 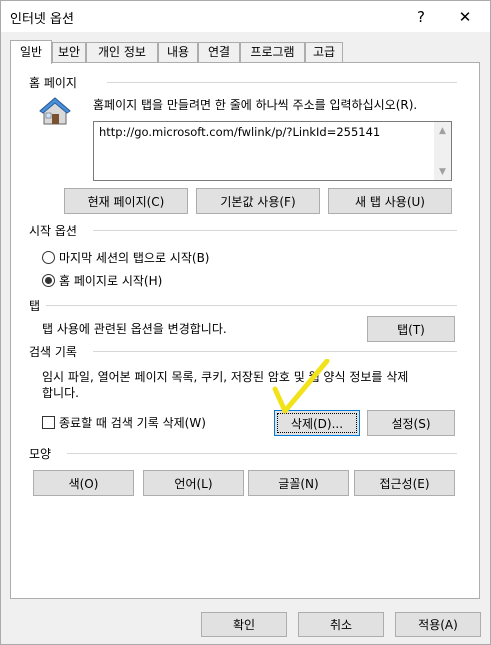 What do you see at coordinates (442, 130) in the screenshot?
I see `scroll-up-arrow-icon: ▲` at bounding box center [442, 130].